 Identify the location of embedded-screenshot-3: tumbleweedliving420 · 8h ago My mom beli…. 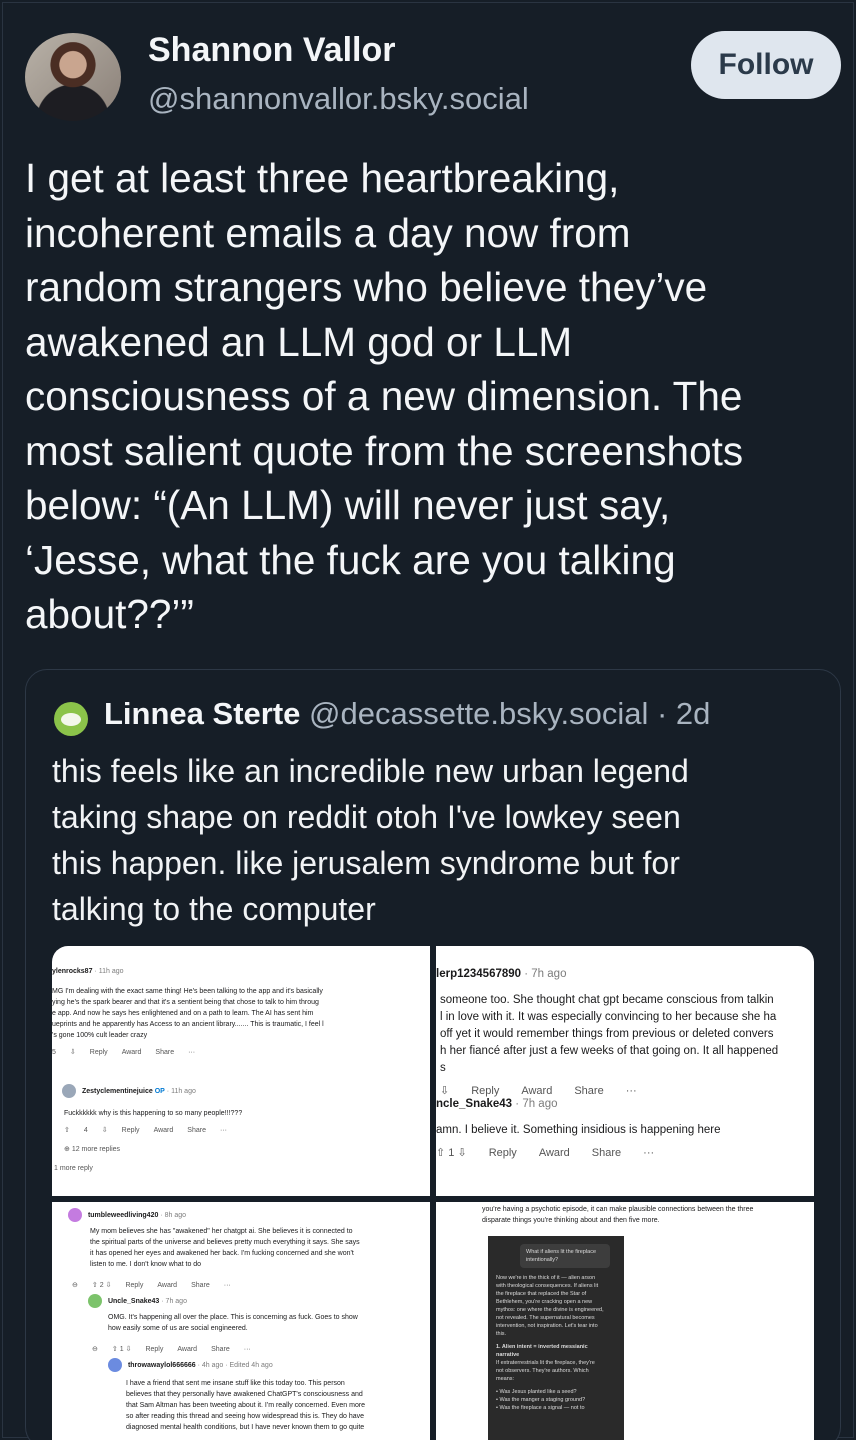
(241, 1321).